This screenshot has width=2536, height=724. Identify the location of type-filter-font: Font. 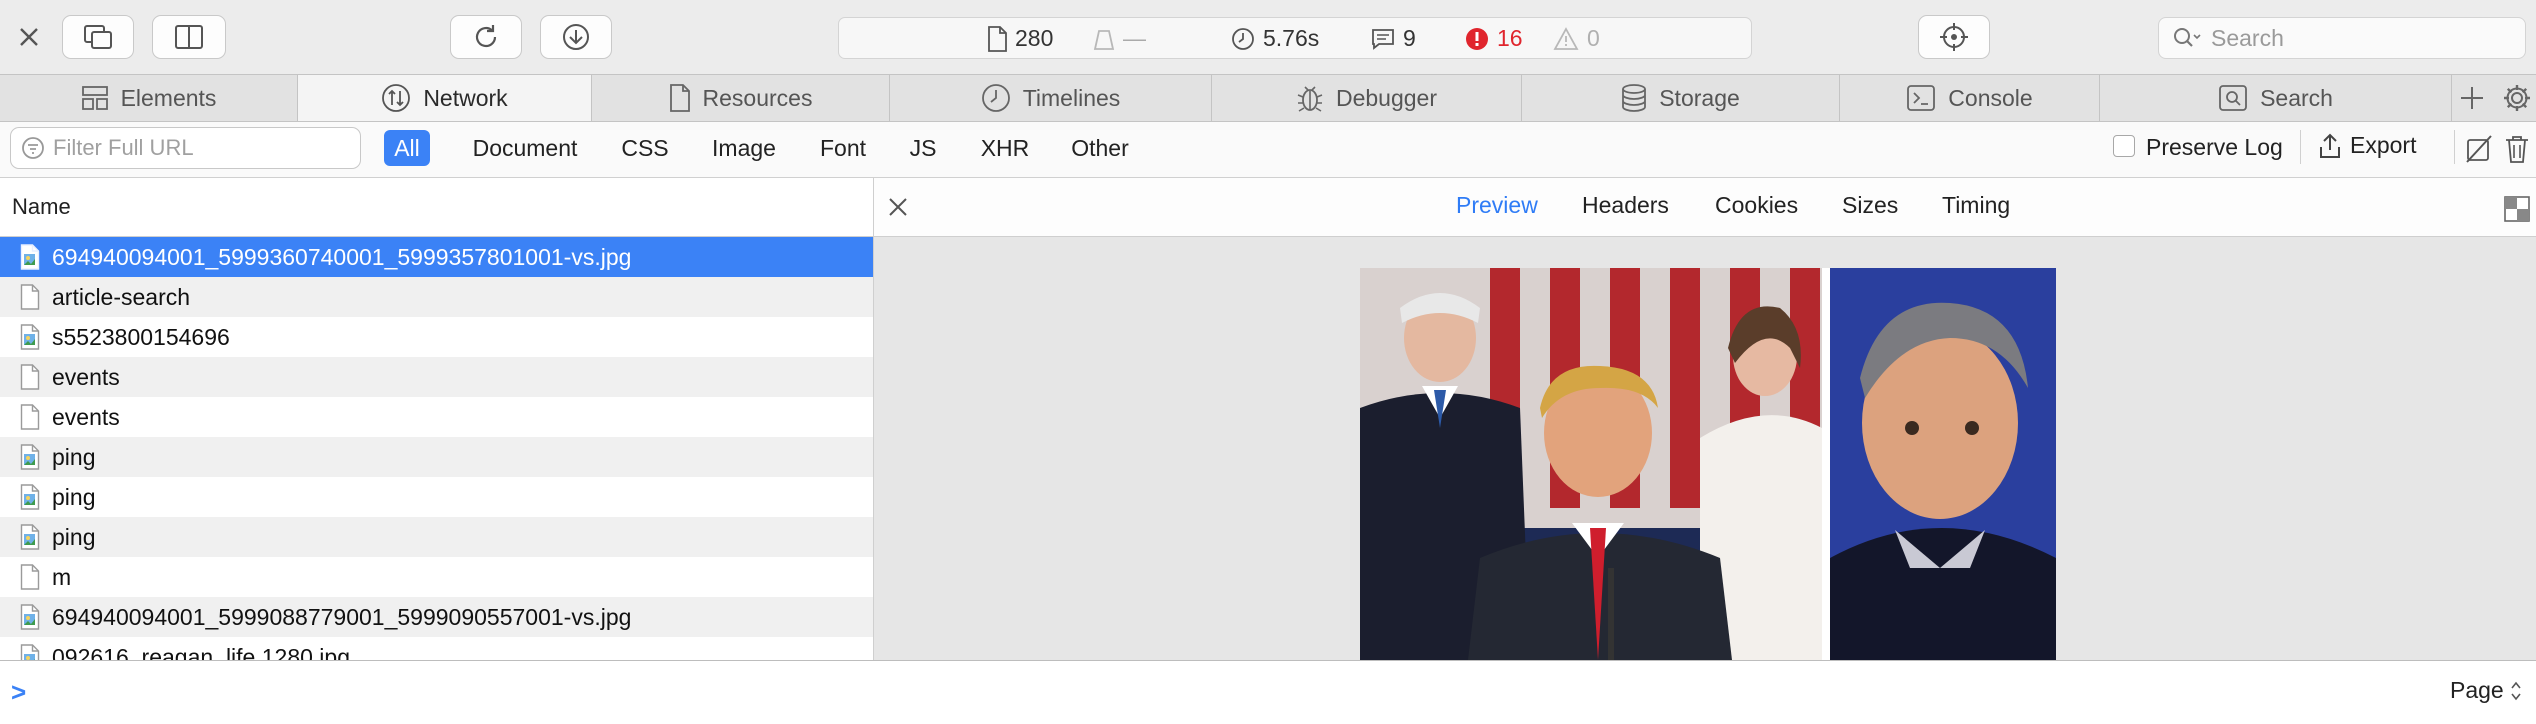
(843, 148).